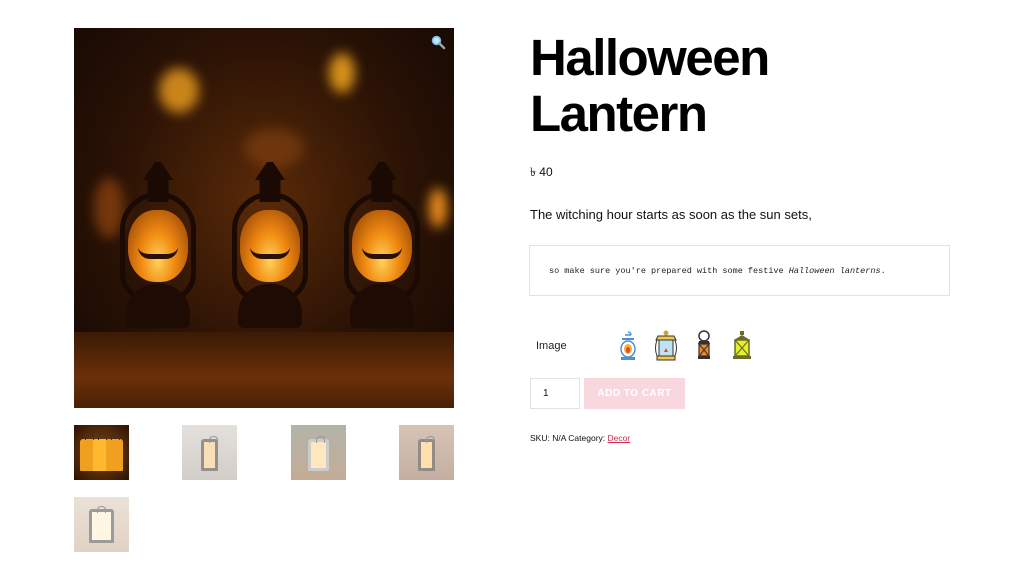 The image size is (1024, 574). What do you see at coordinates (264, 488) in the screenshot?
I see `thumbnail-list` at bounding box center [264, 488].